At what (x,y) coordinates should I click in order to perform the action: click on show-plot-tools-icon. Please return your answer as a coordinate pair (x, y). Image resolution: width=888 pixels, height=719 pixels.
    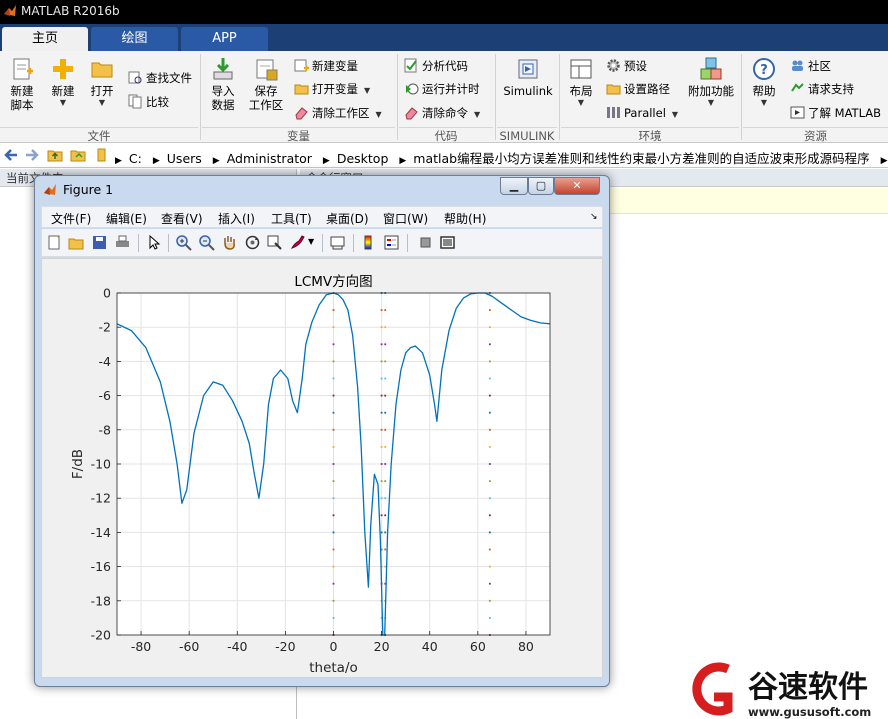
    Looking at the image, I should click on (447, 242).